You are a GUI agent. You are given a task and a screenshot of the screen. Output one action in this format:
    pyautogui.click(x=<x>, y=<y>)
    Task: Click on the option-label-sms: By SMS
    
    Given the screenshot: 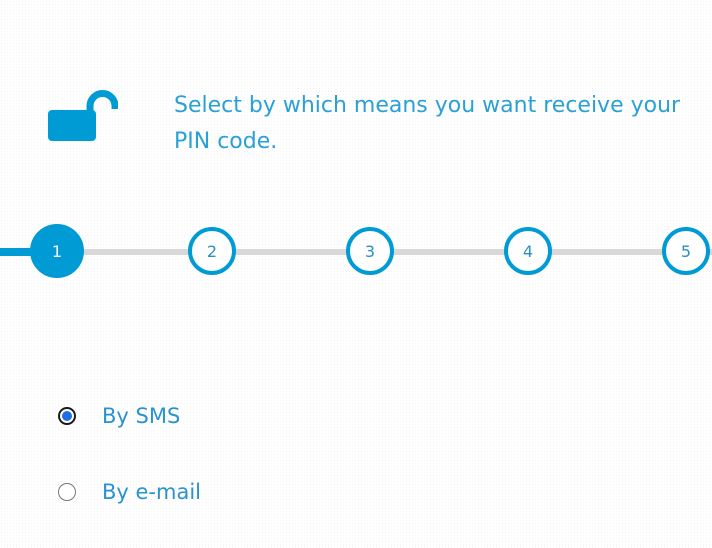 What is the action you would take?
    pyautogui.click(x=141, y=416)
    